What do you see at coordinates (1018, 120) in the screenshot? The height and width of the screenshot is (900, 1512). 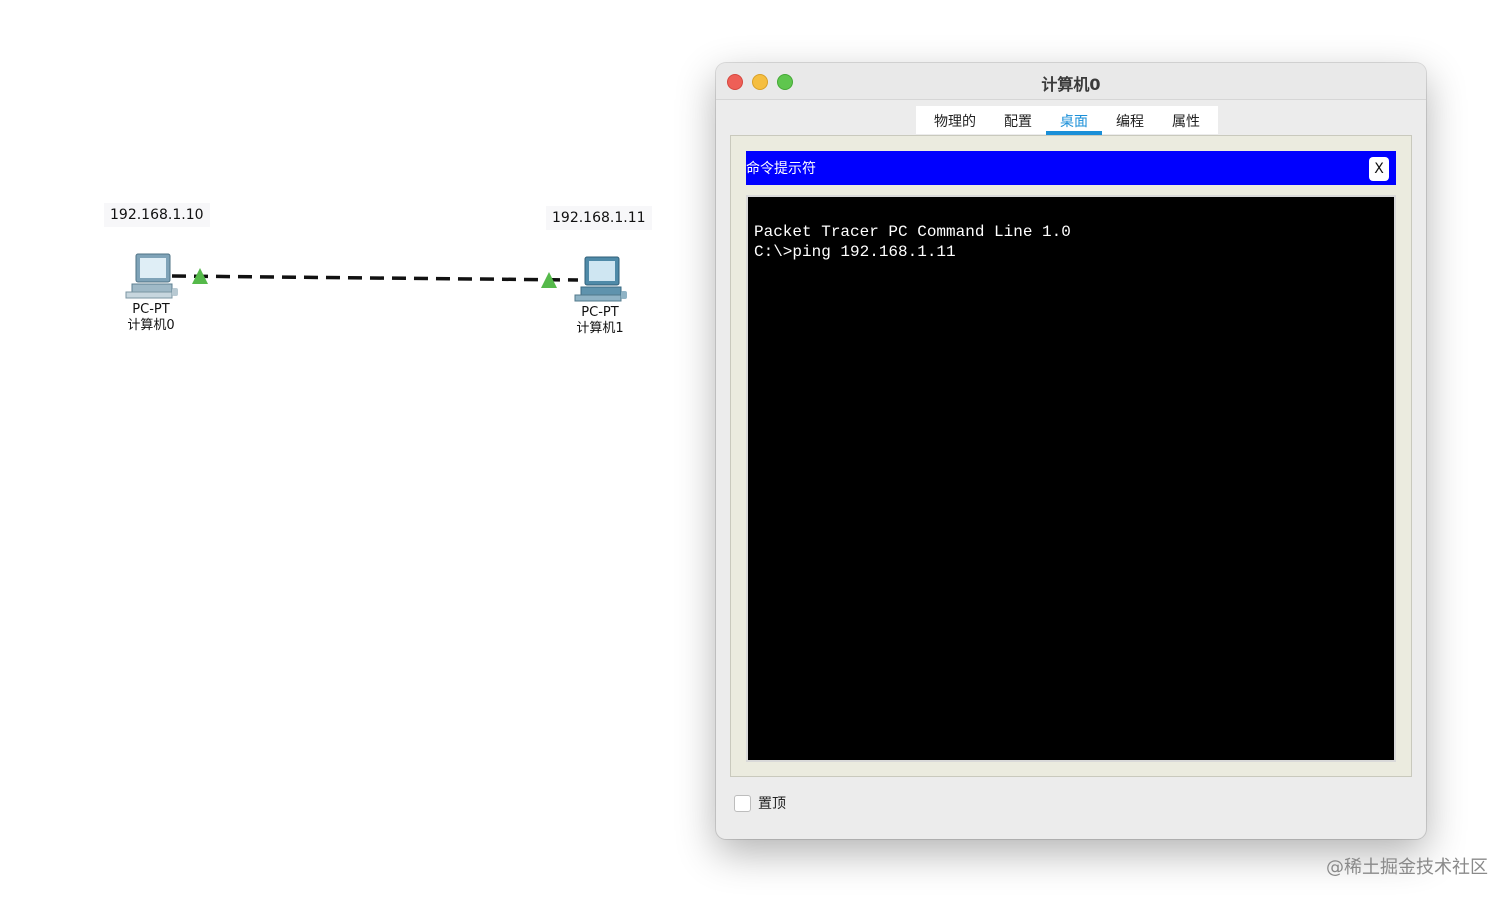 I see `tab-config: 配置` at bounding box center [1018, 120].